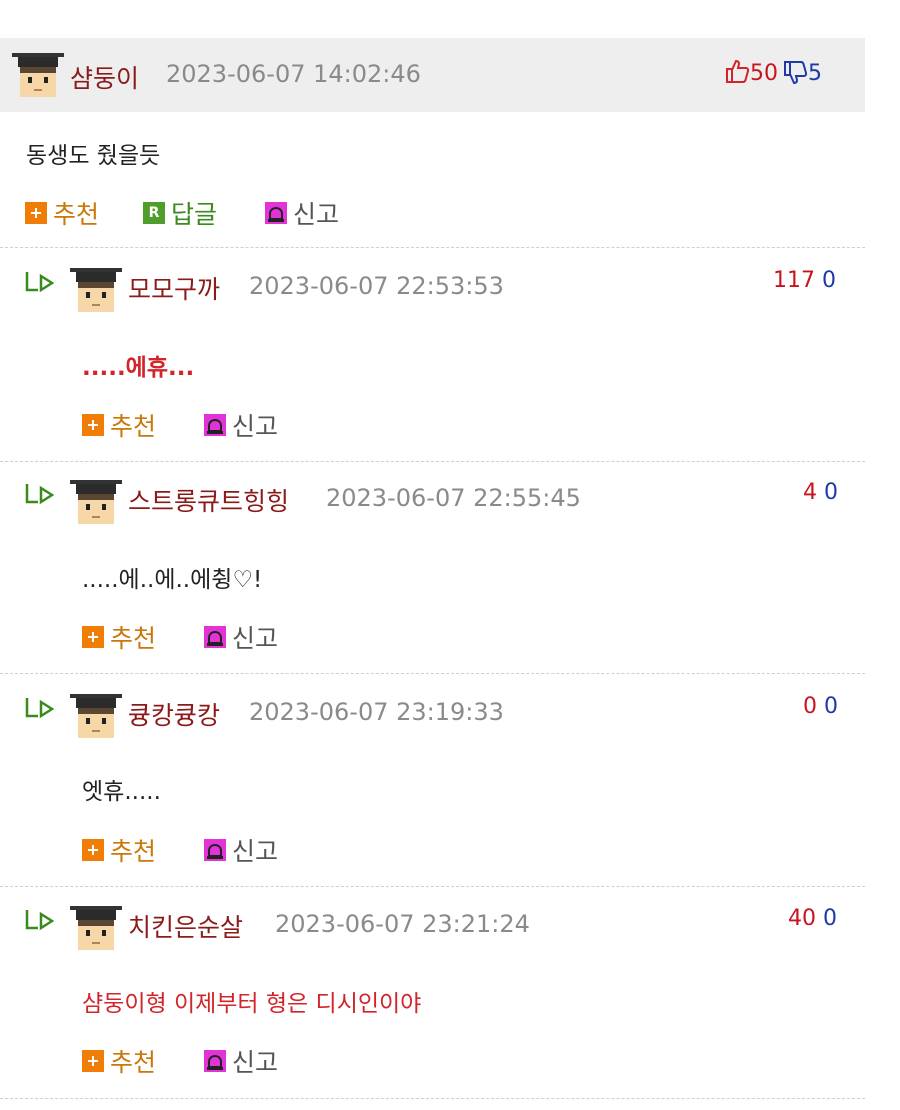 Image resolution: width=900 pixels, height=1110 pixels. What do you see at coordinates (174, 288) in the screenshot?
I see `author-name: 모모구까` at bounding box center [174, 288].